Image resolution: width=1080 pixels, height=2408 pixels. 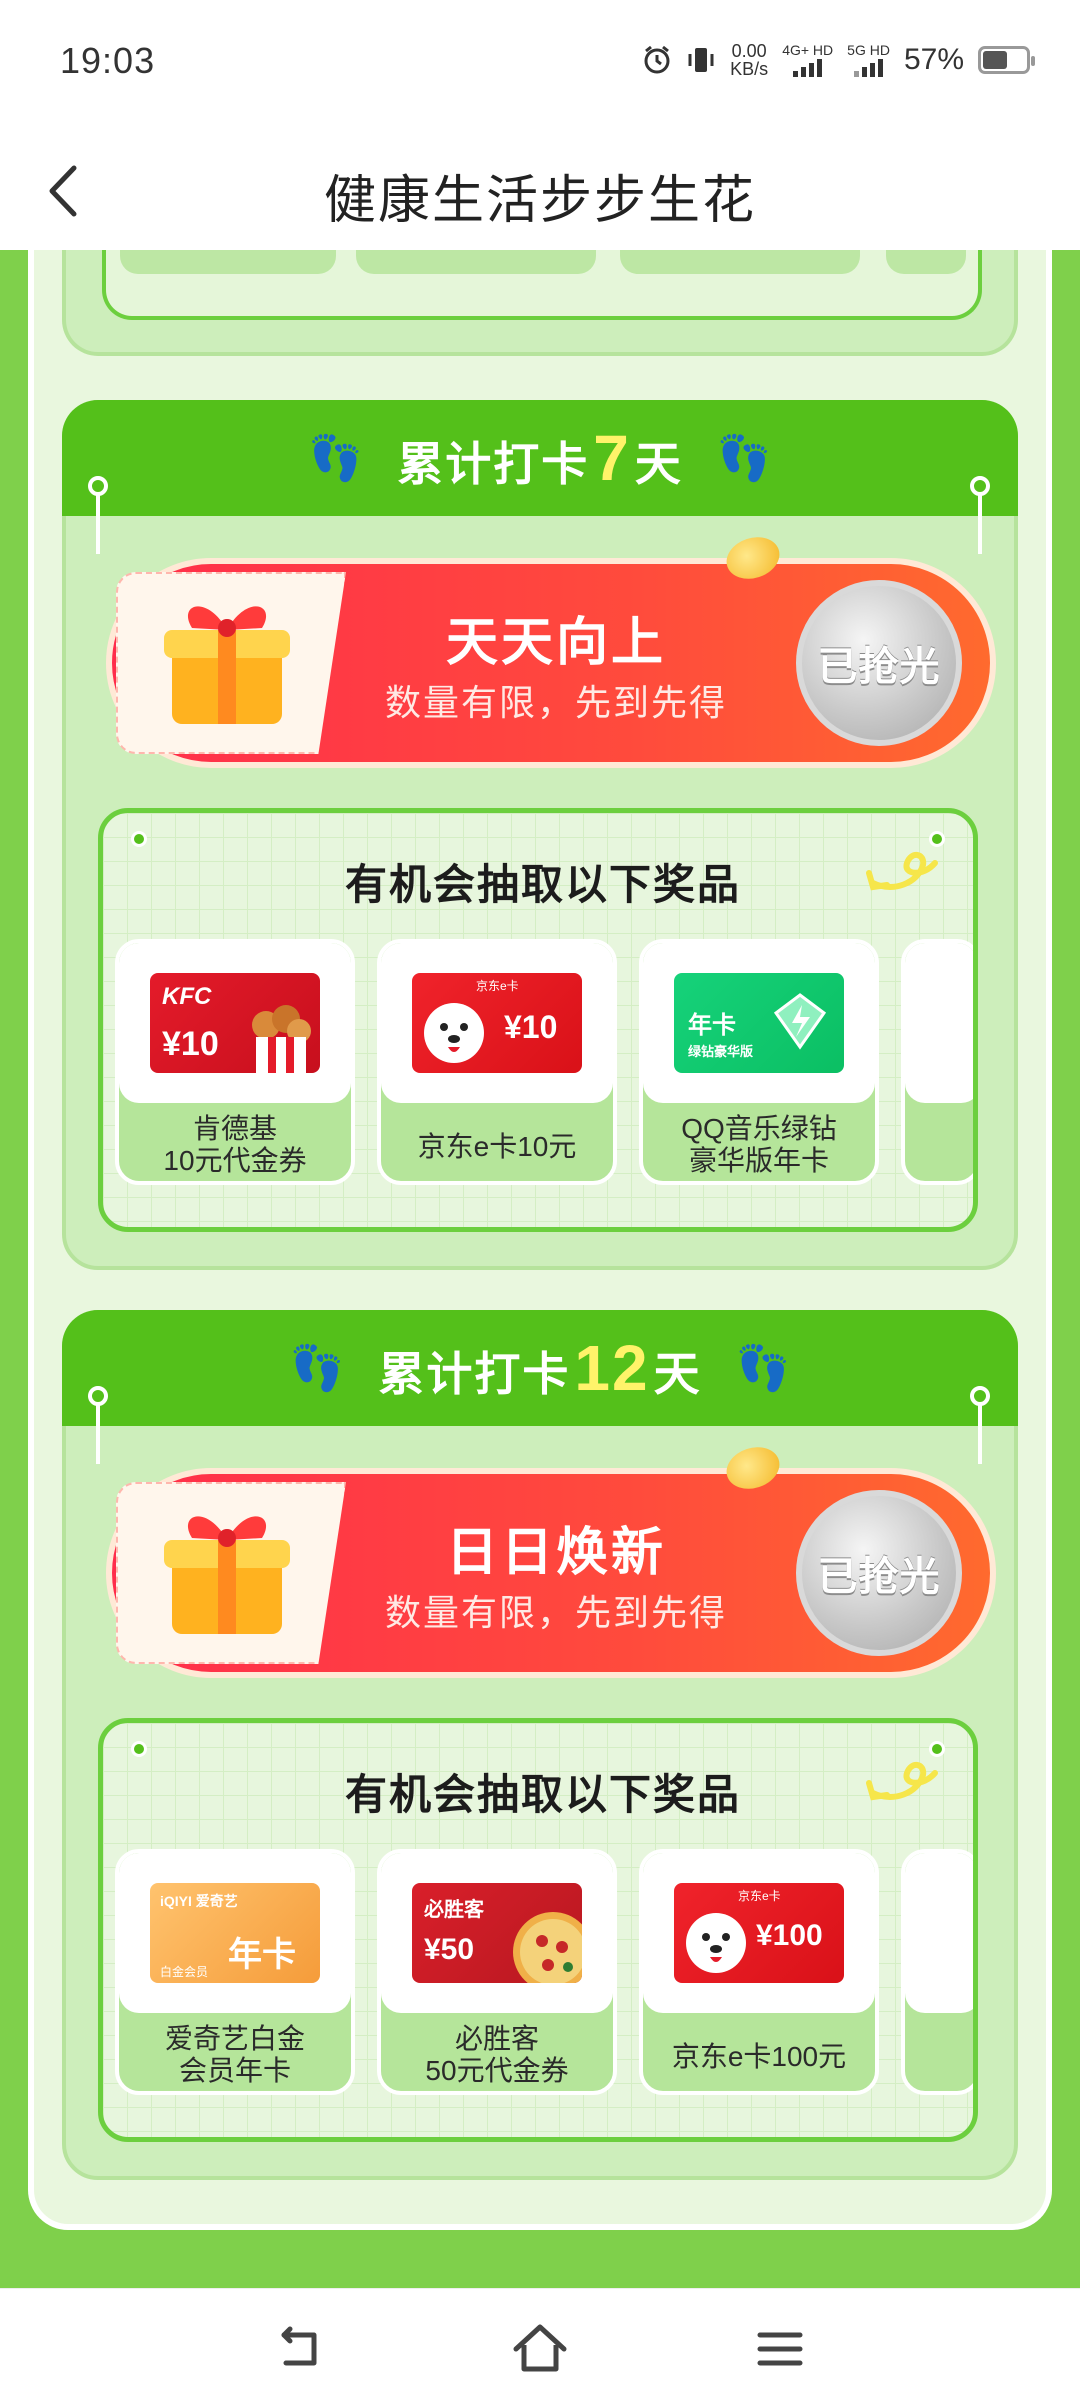 I want to click on section-header-text: 累计打卡 12 天, so click(x=540, y=1368).